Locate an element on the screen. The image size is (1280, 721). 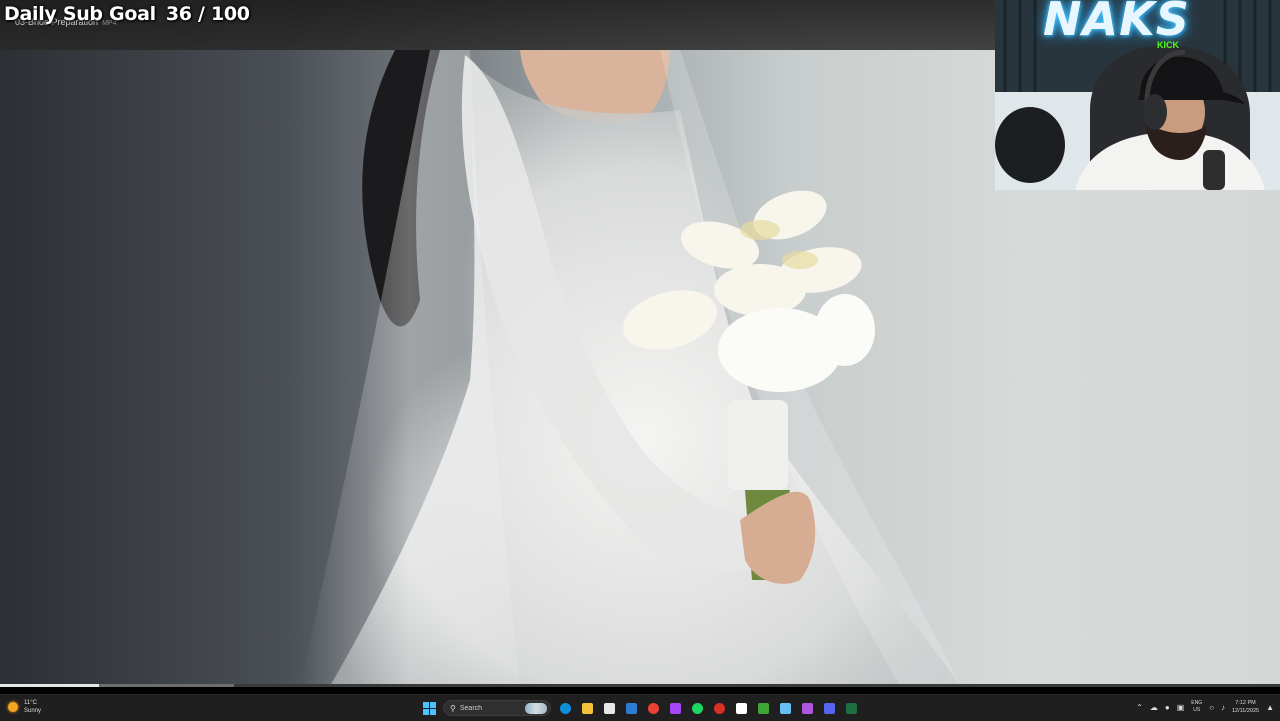
sun-icon is located at coordinates (13, 707).